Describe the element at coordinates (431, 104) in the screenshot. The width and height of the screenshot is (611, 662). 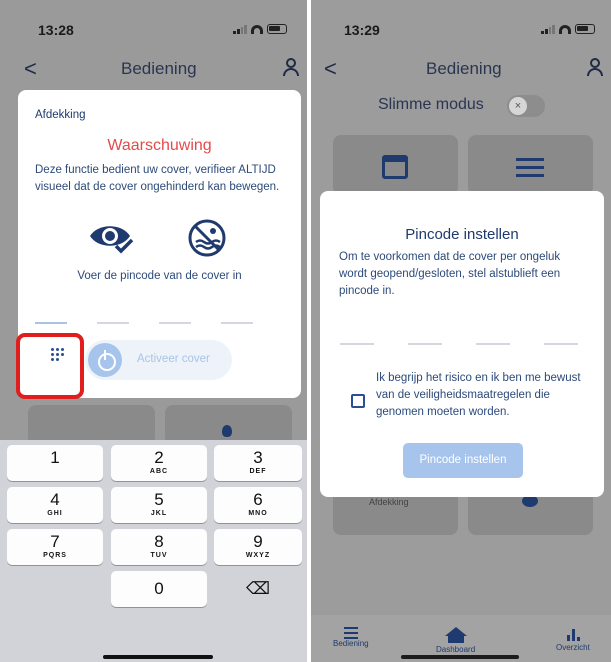
I see `smart-mode-label: Slimme modus` at that location.